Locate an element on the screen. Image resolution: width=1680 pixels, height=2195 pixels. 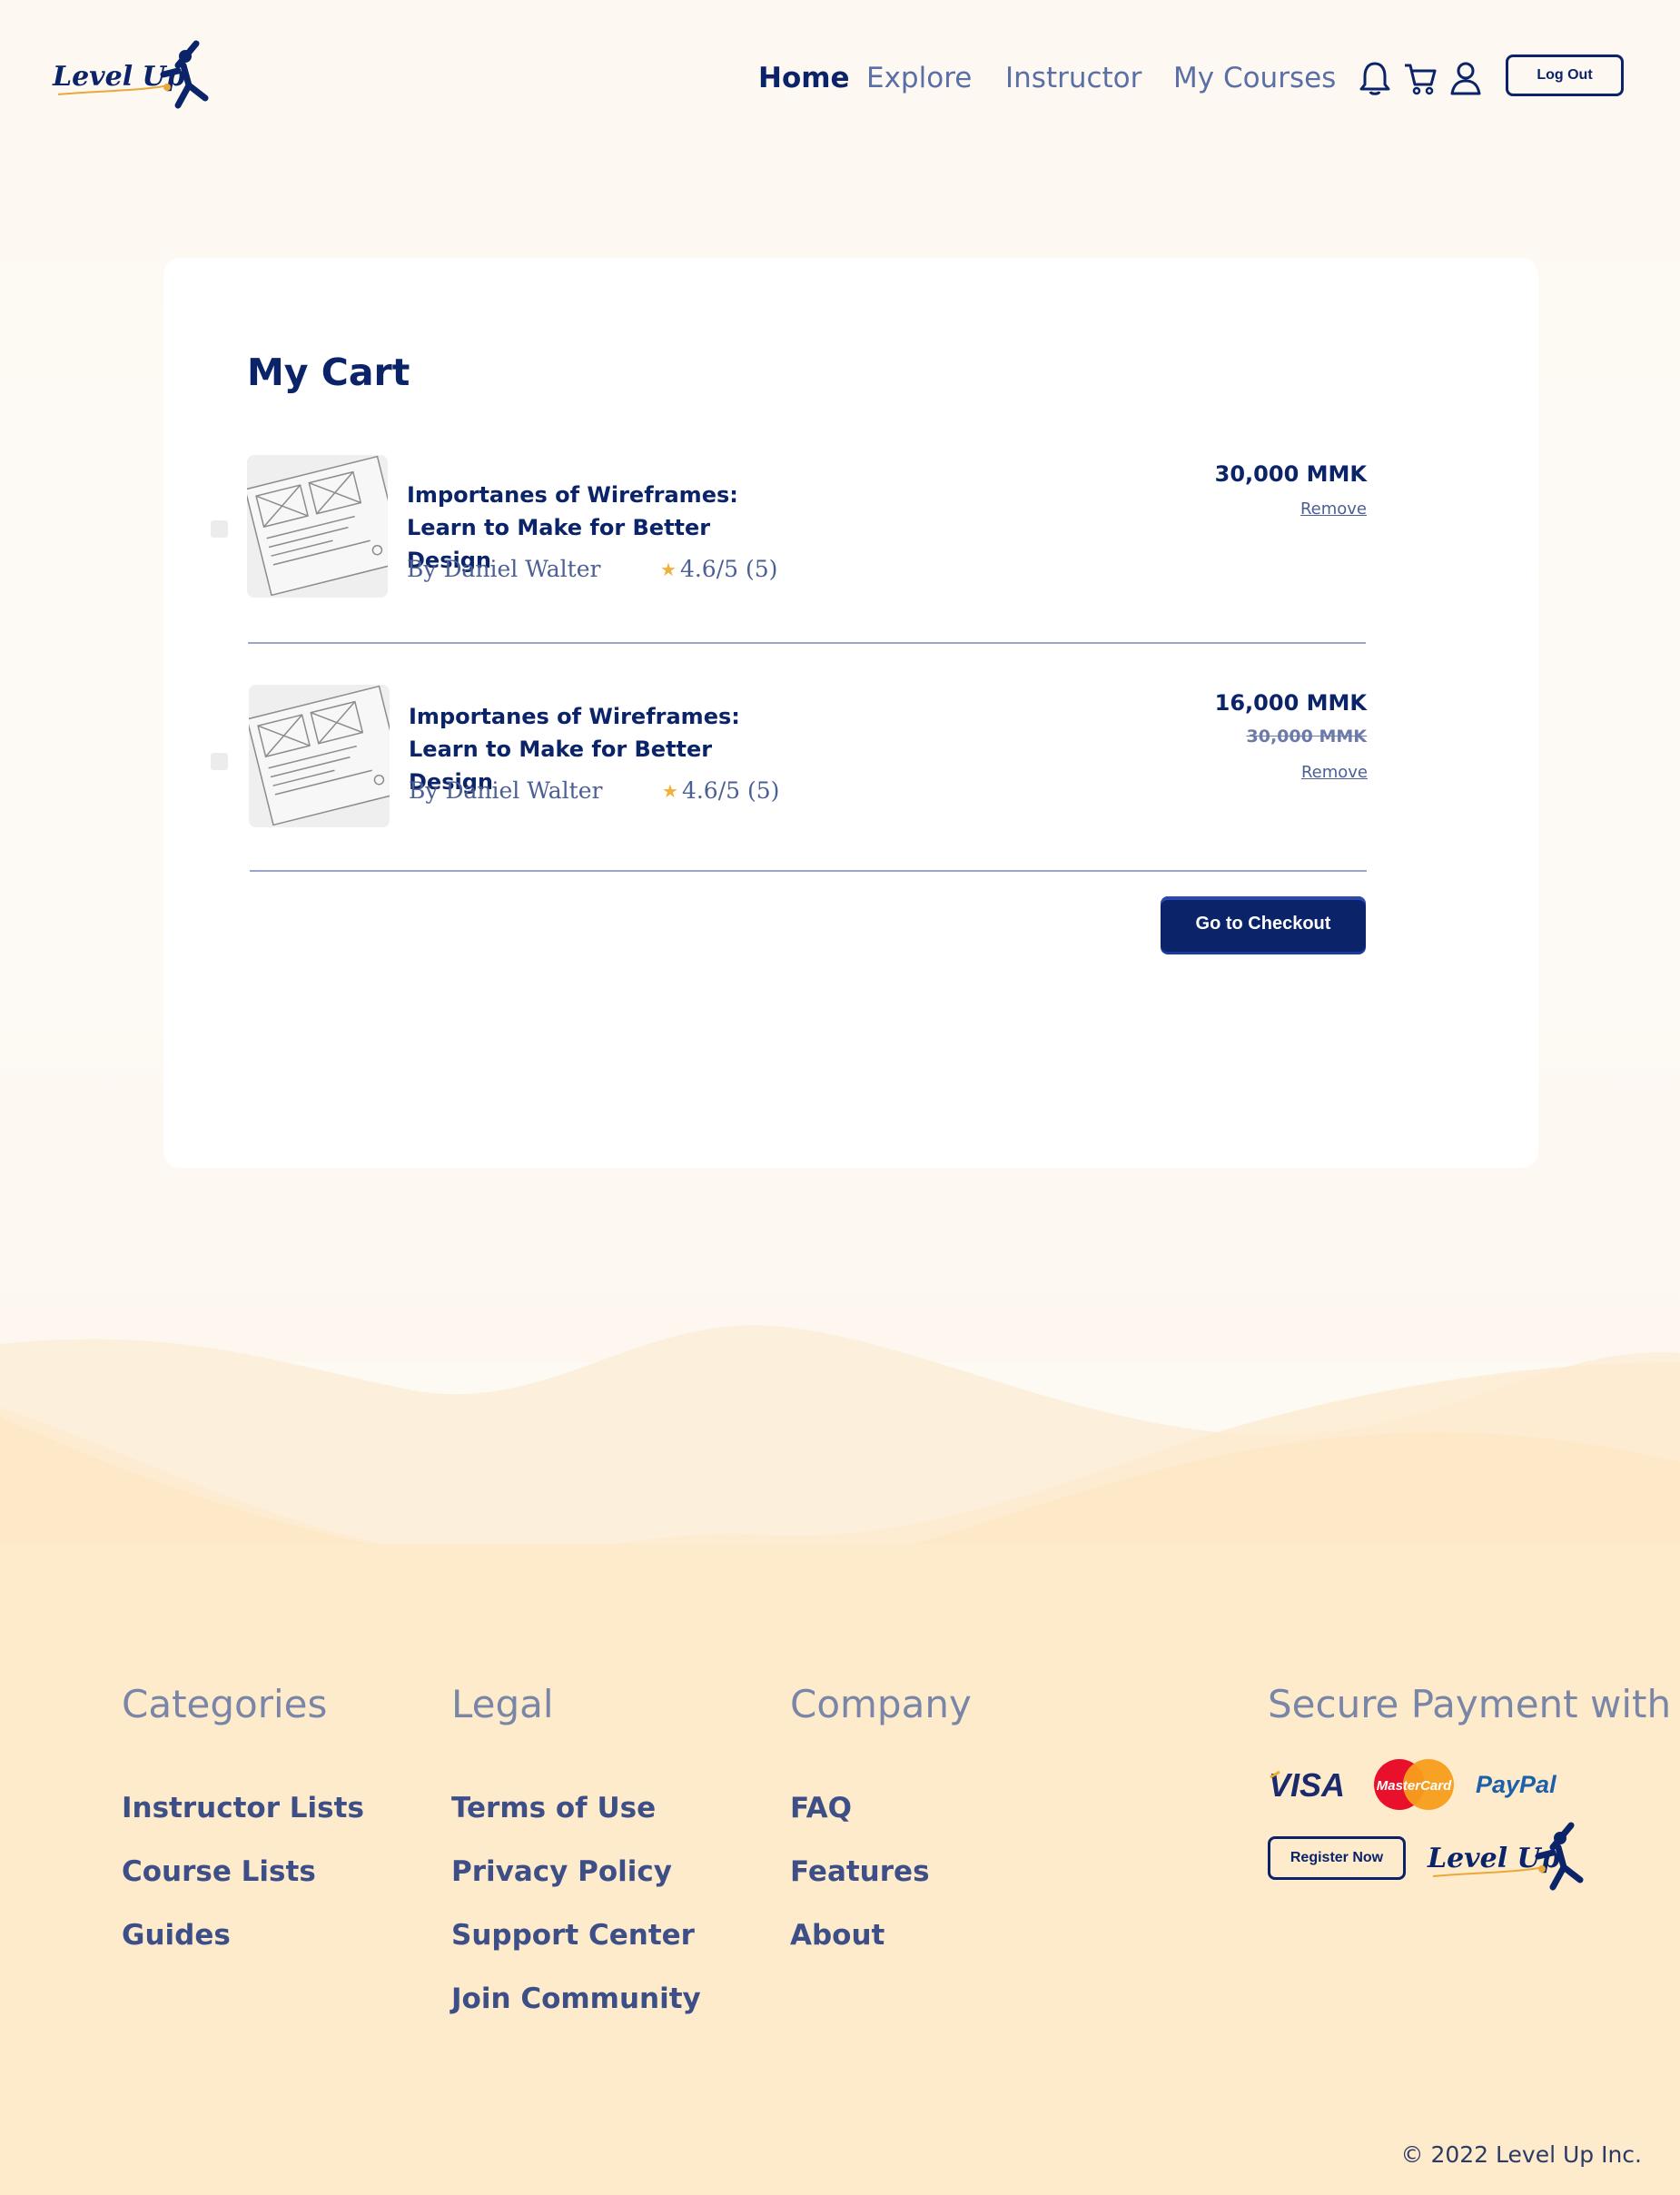
svg-text: PayPal is located at coordinates (1516, 1784).